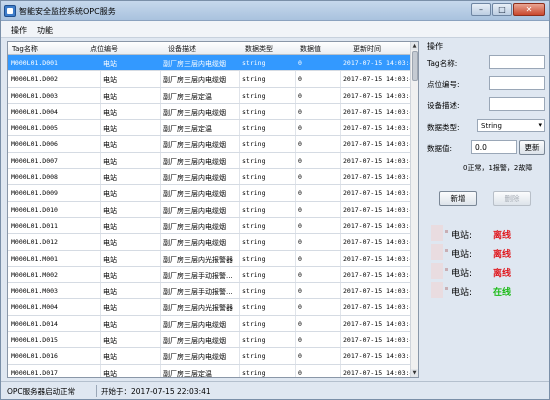 Image resolution: width=550 pixels, height=400 pixels. What do you see at coordinates (182, 49) in the screenshot?
I see `column-header-description: 设备描述` at bounding box center [182, 49].